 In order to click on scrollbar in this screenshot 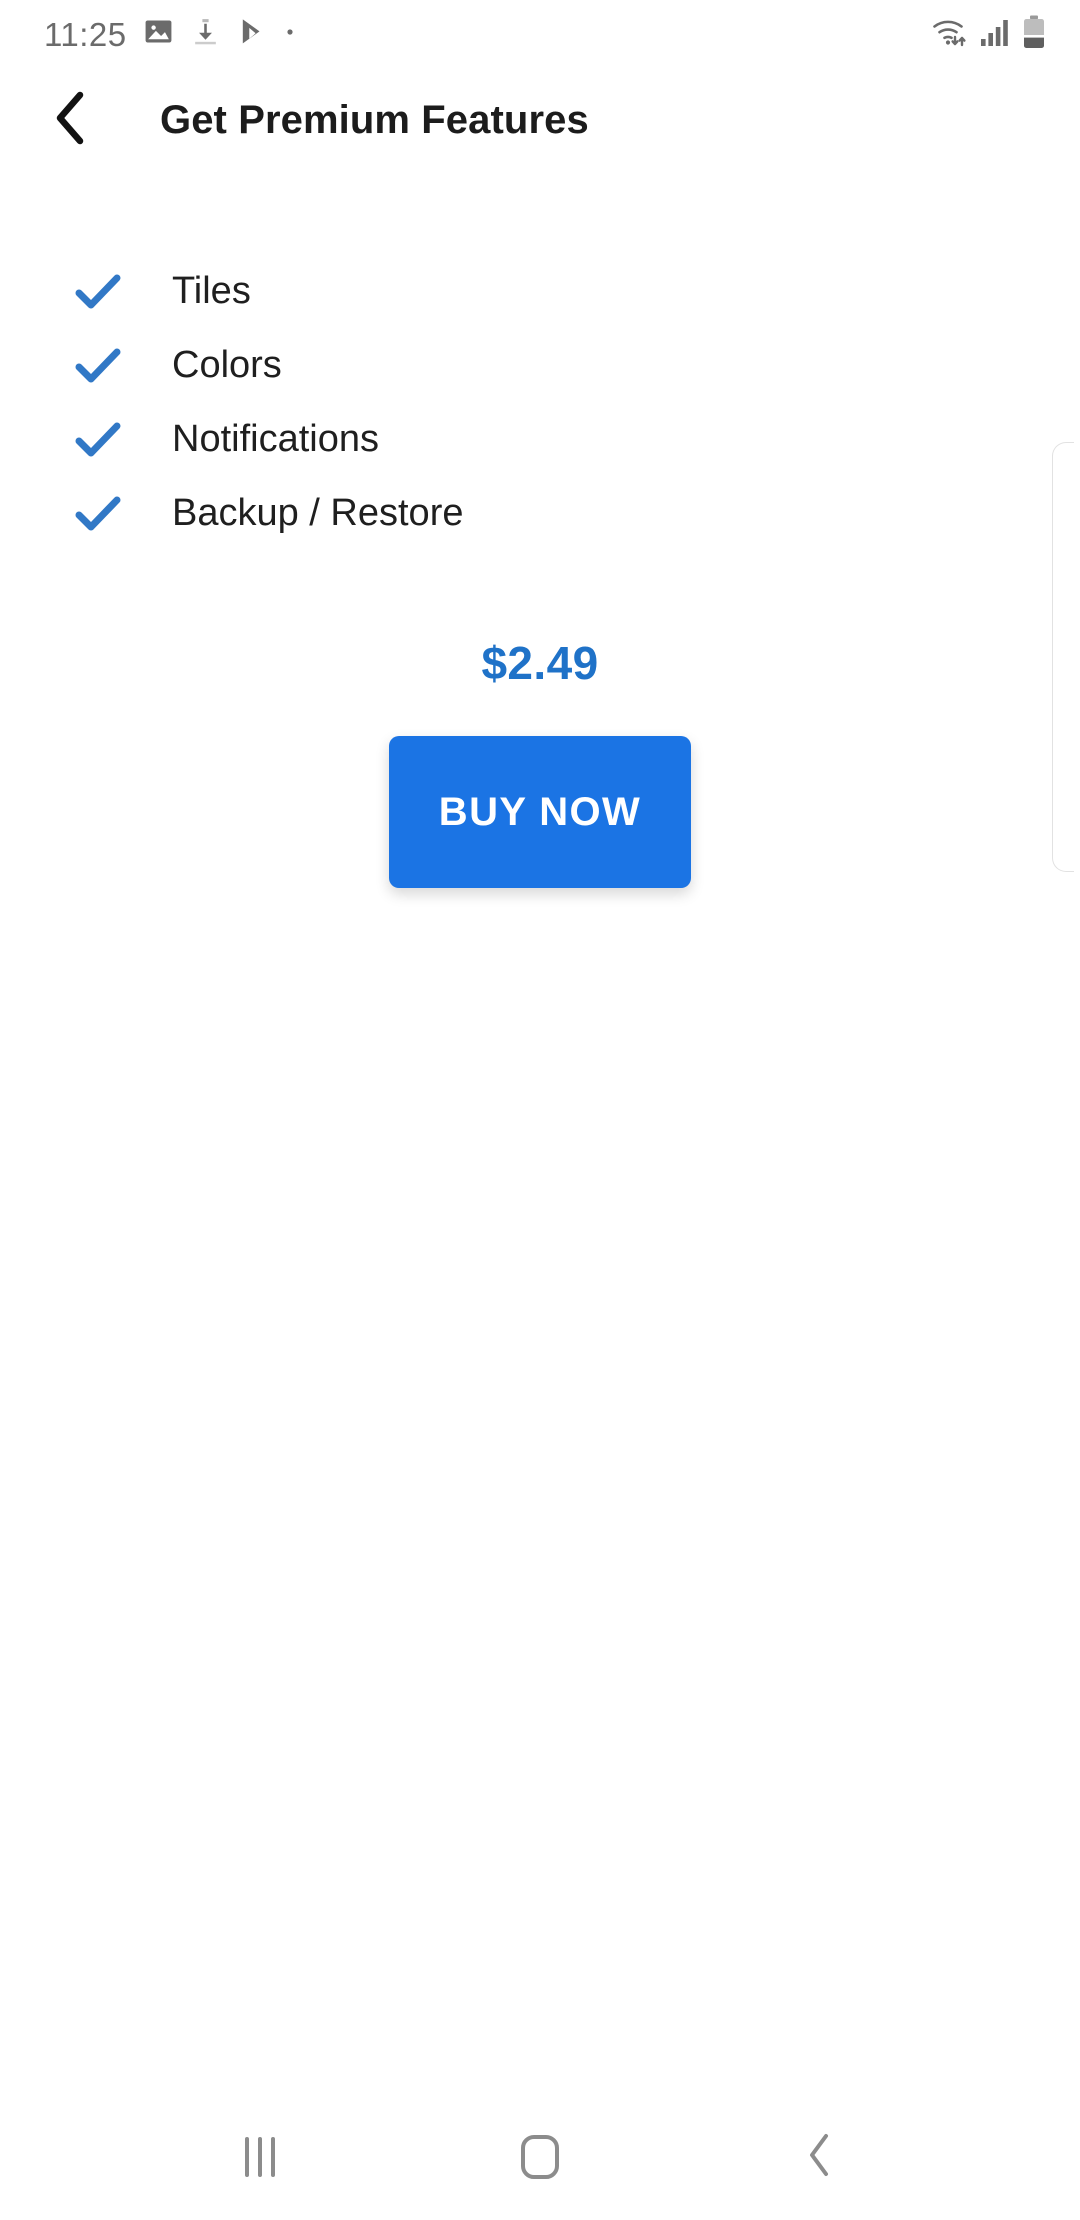, I will do `click(1063, 657)`.